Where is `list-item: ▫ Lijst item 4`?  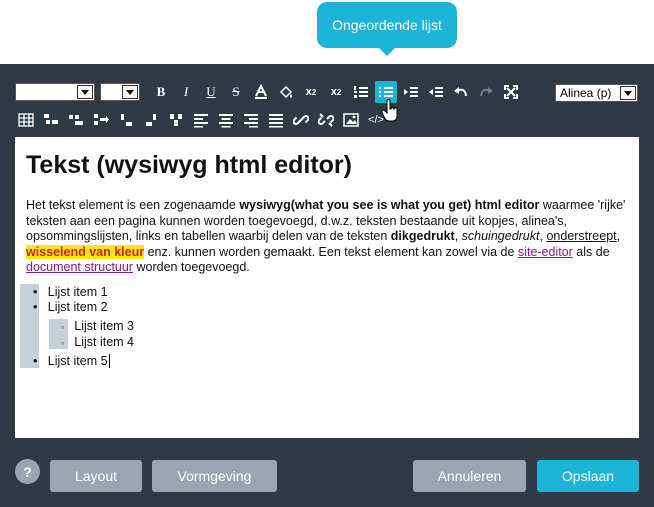 list-item: ▫ Lijst item 4 is located at coordinates (98, 342).